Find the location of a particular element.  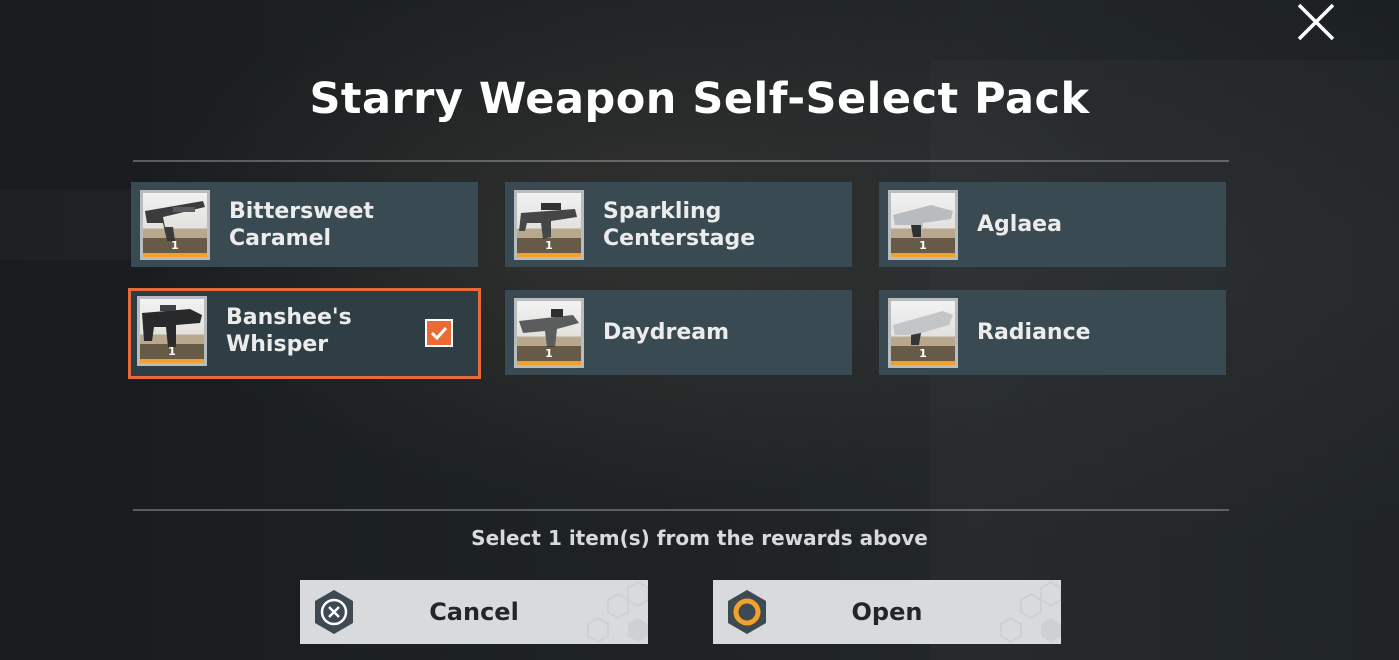

selected-checkbox is located at coordinates (439, 333).